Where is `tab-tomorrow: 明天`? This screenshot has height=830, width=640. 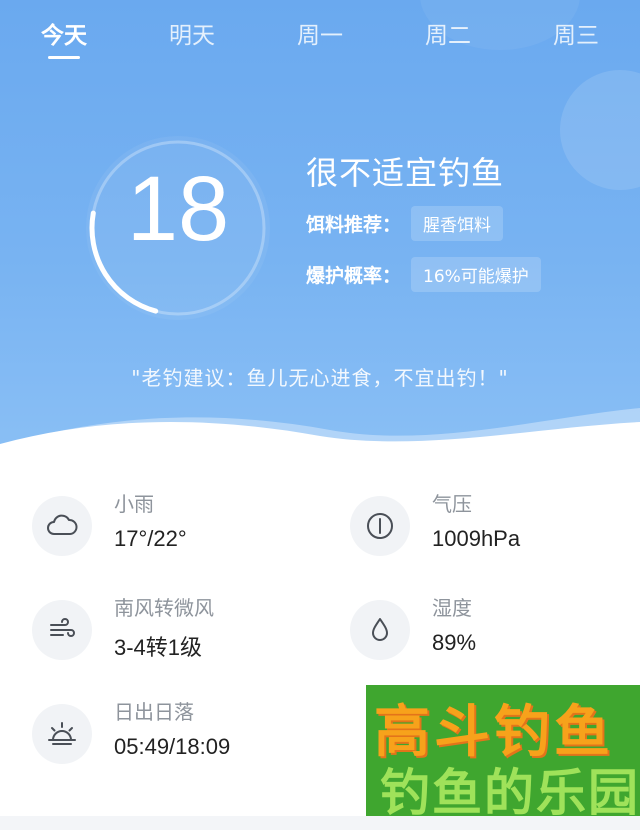
tab-tomorrow: 明天 is located at coordinates (192, 33).